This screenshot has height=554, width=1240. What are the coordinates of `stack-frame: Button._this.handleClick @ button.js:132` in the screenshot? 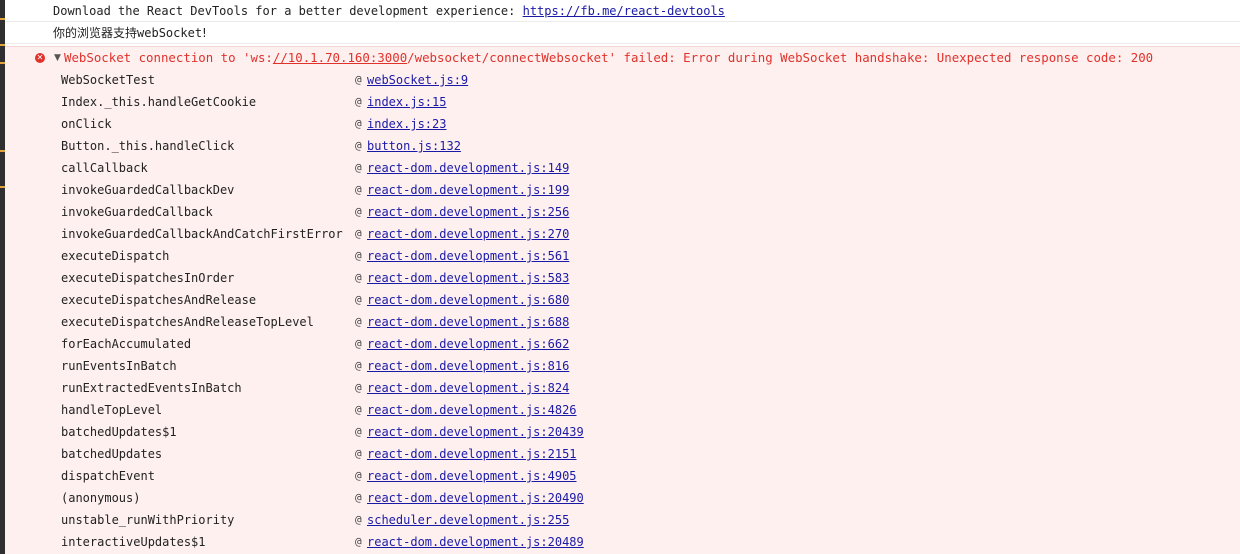 It's located at (622, 146).